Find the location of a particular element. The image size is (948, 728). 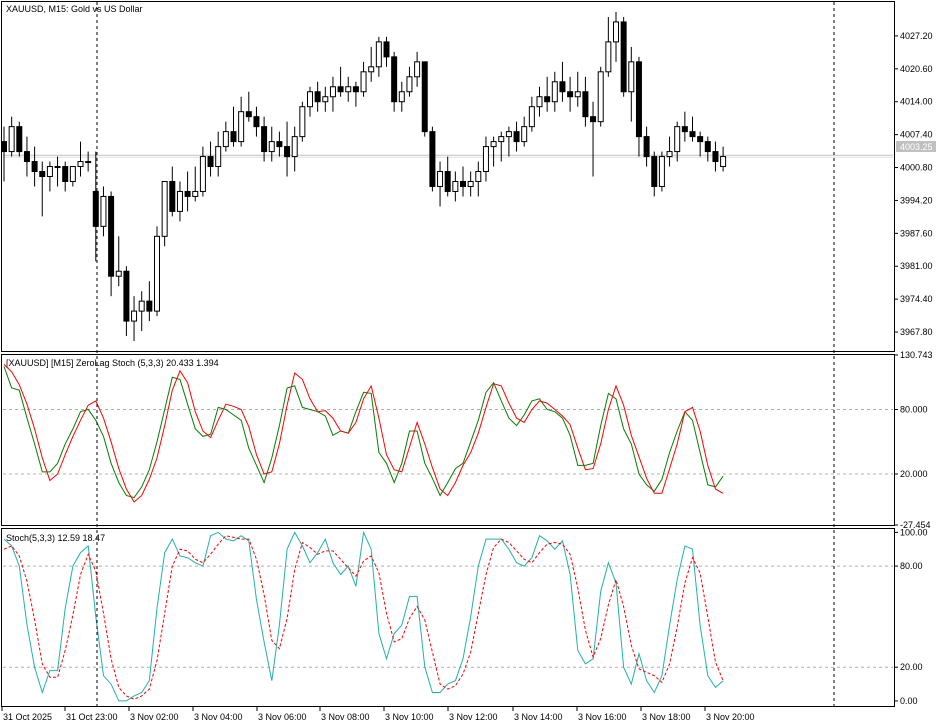

price-tick-label: 4020.60 is located at coordinates (916, 69).